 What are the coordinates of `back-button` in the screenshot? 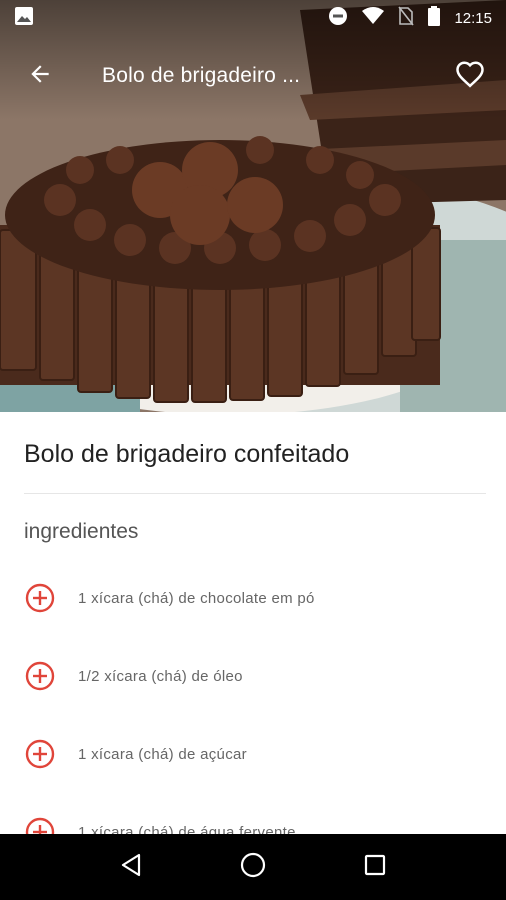 It's located at (40, 76).